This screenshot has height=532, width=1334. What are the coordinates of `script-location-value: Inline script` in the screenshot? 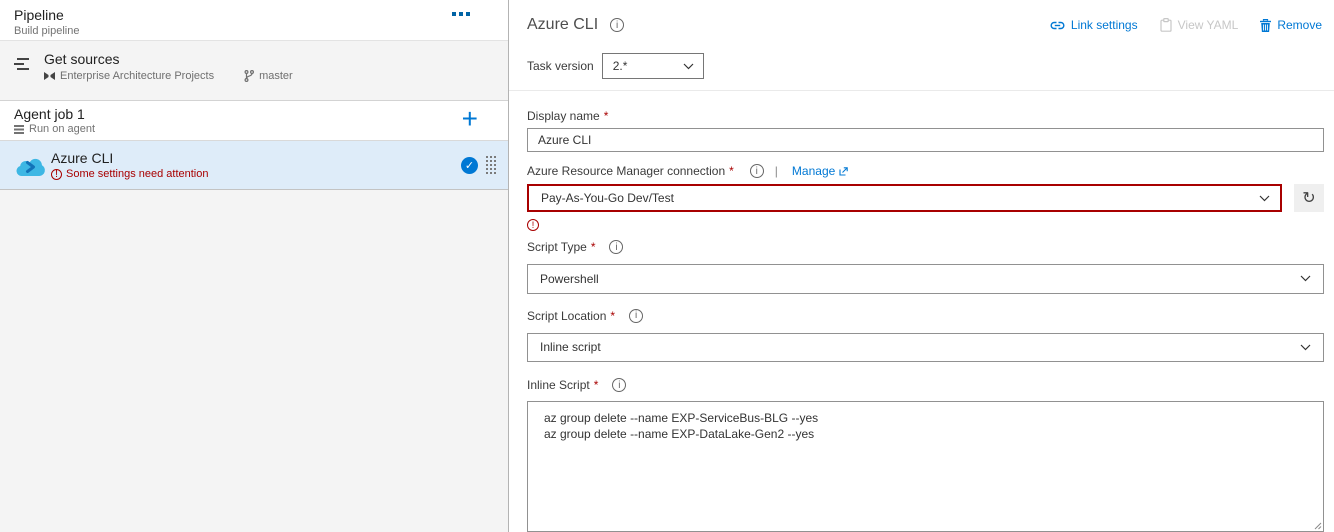 It's located at (570, 347).